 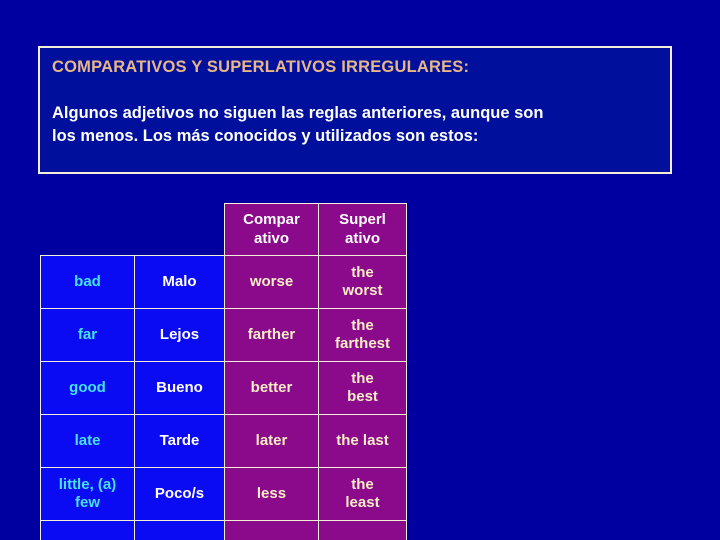 I want to click on cell-superlative-line-2: least, so click(x=362, y=502).